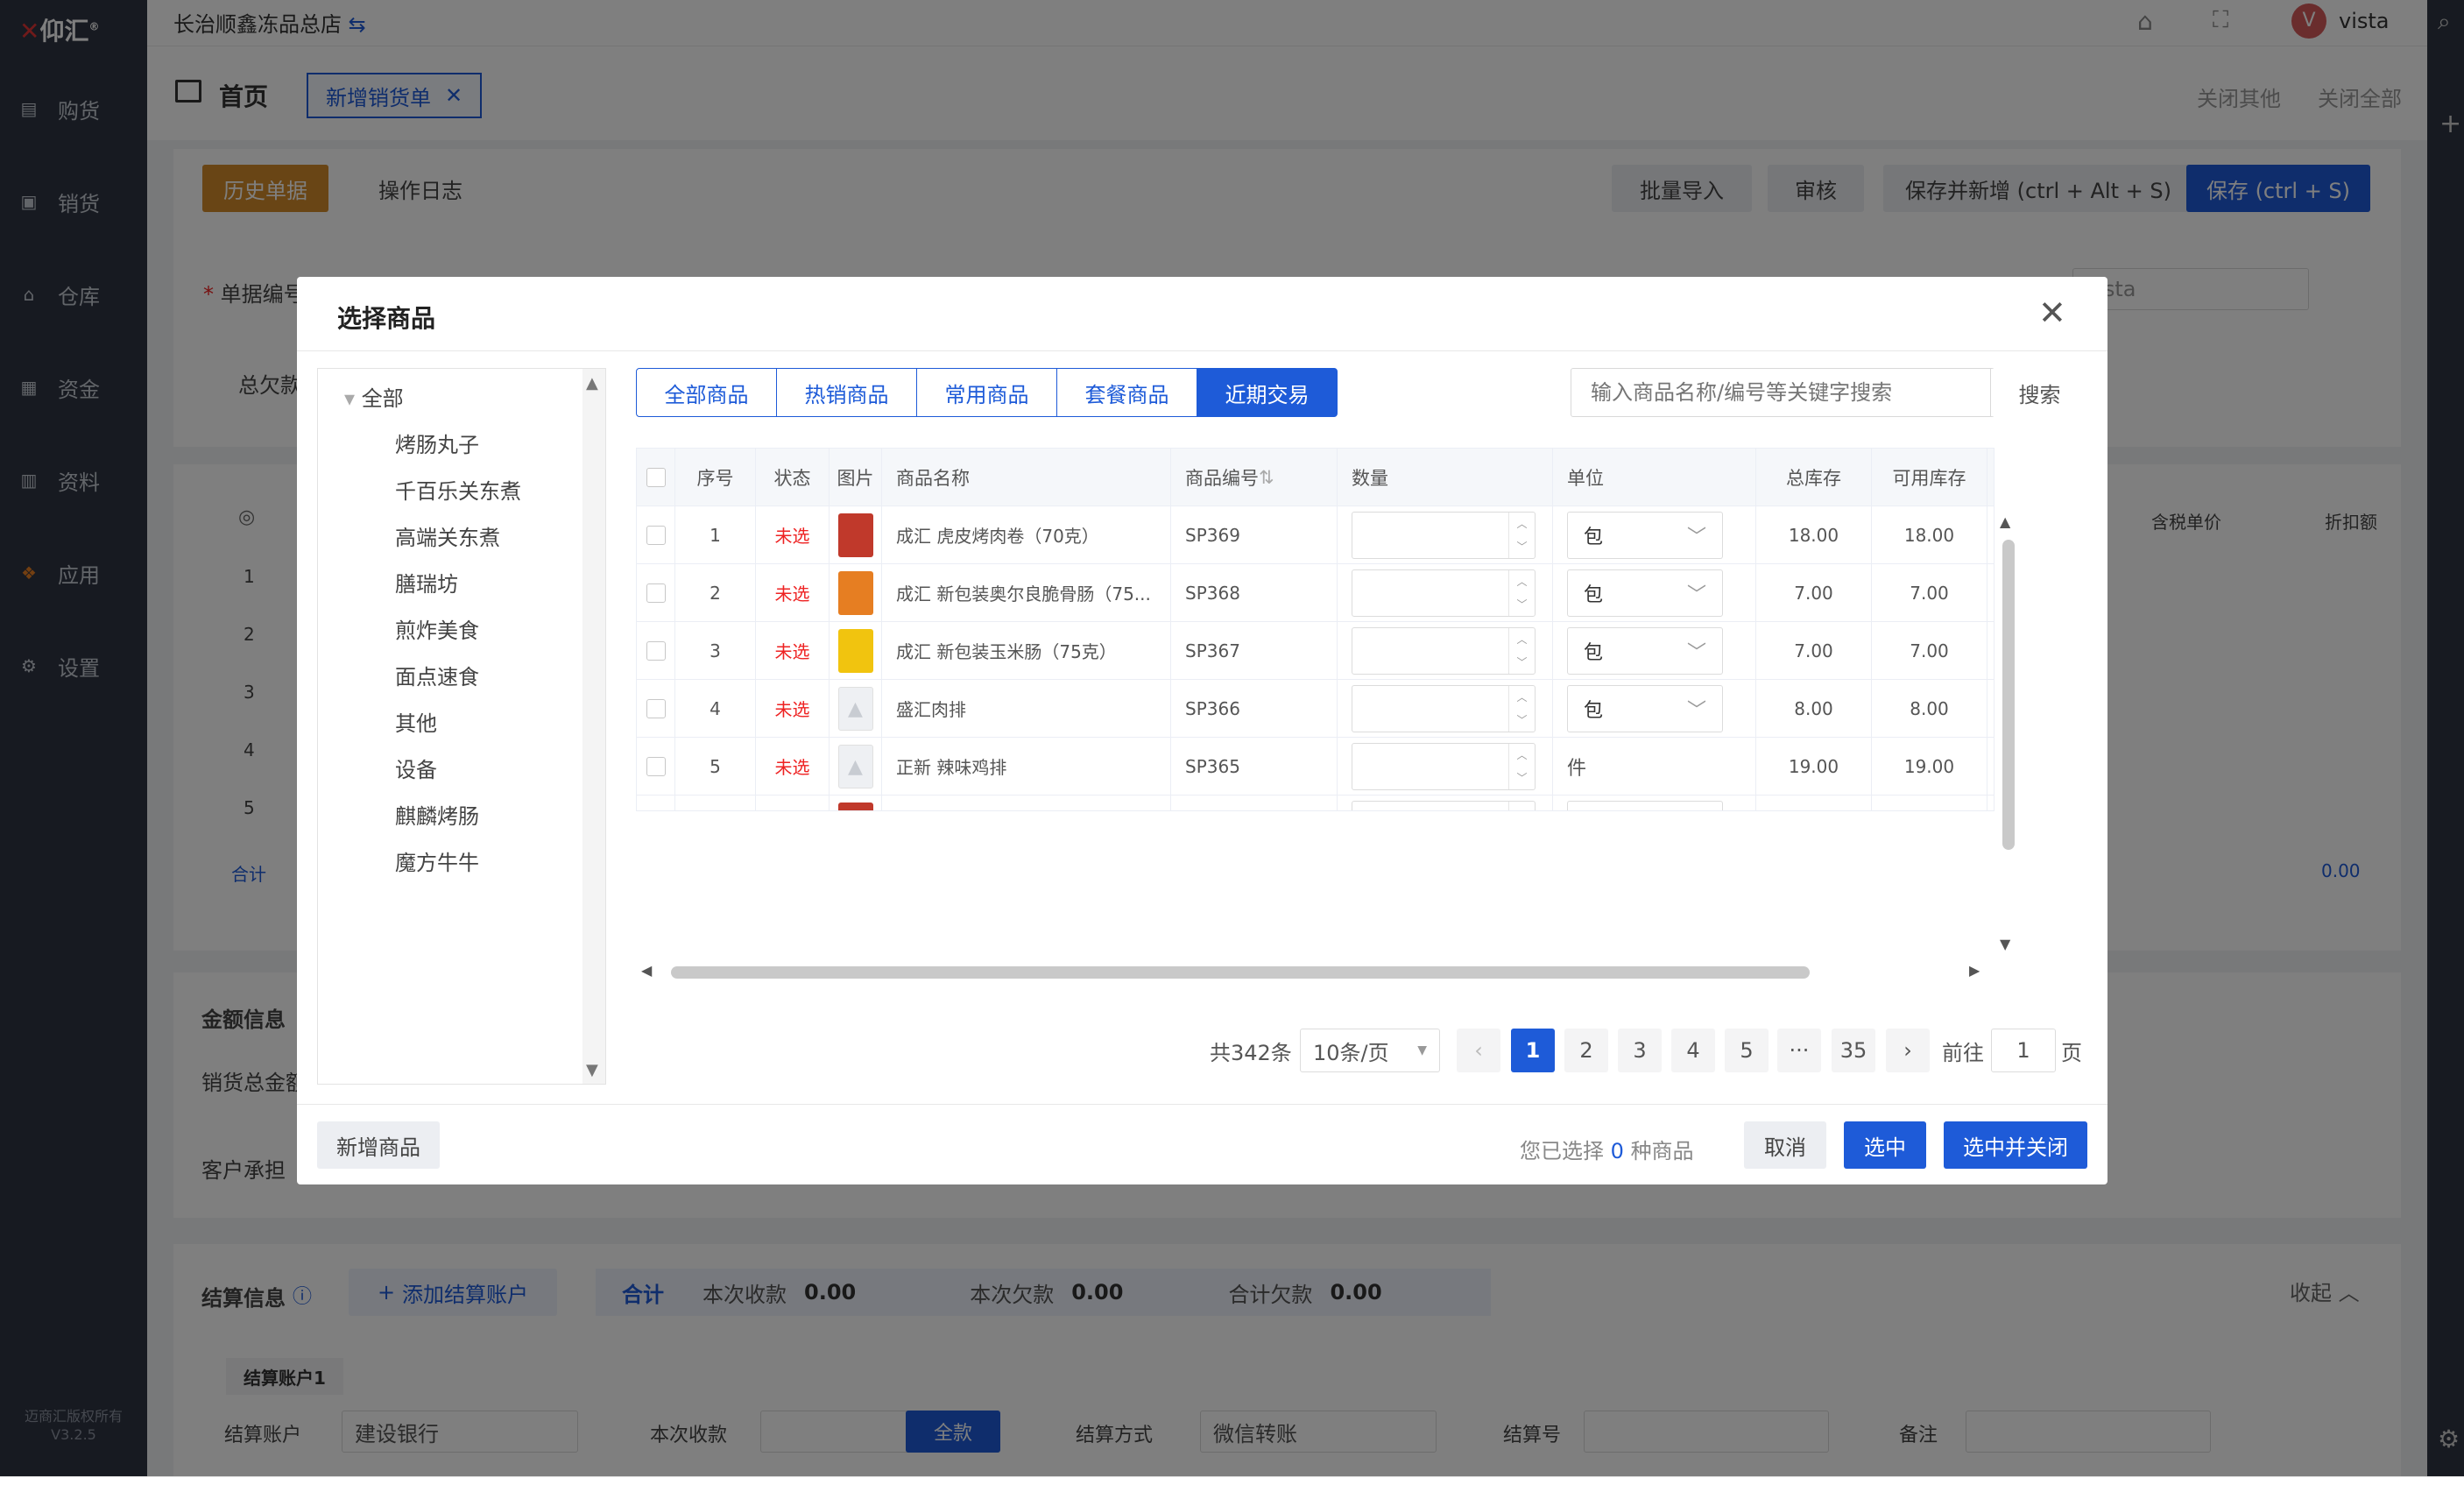 The width and height of the screenshot is (2464, 1492). What do you see at coordinates (1370, 478) in the screenshot?
I see `column-header-label: 数量` at bounding box center [1370, 478].